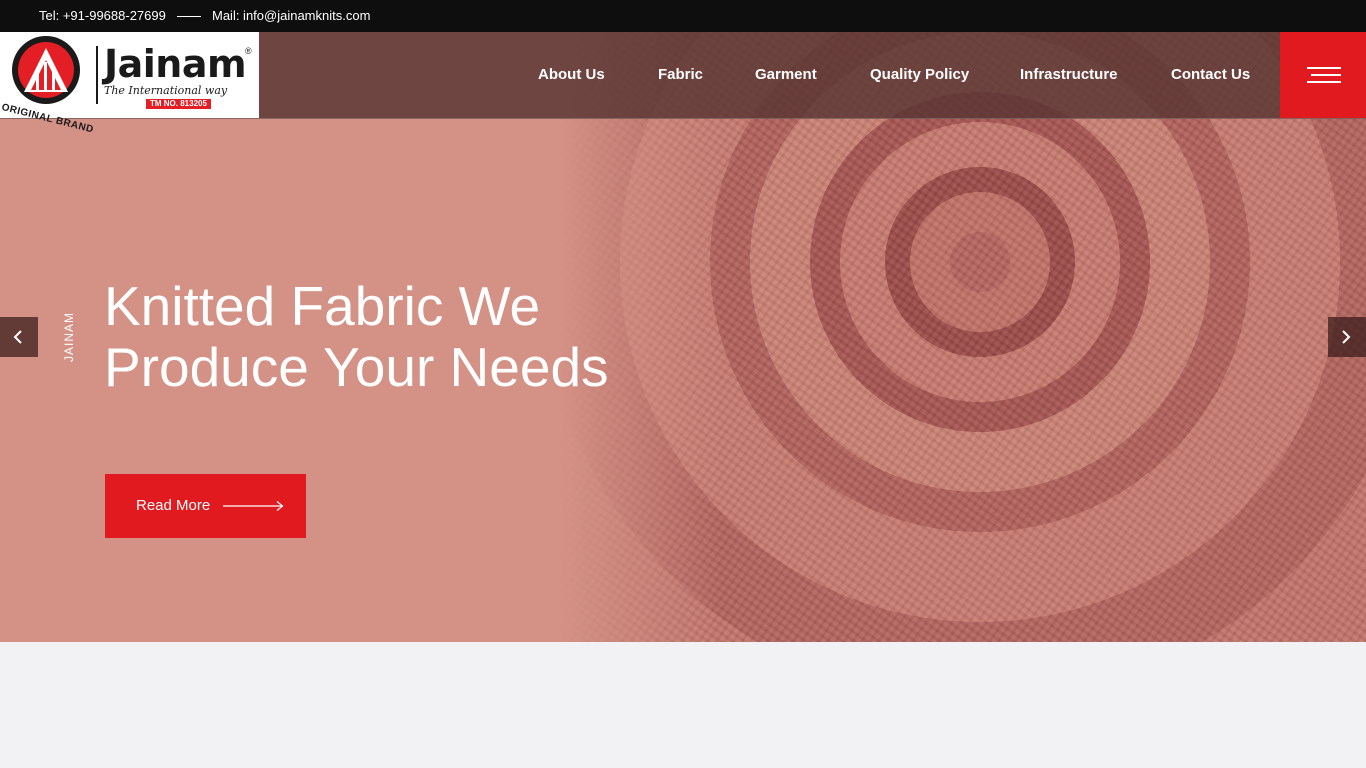 The image size is (1366, 768). I want to click on chevron-left-icon, so click(17, 337).